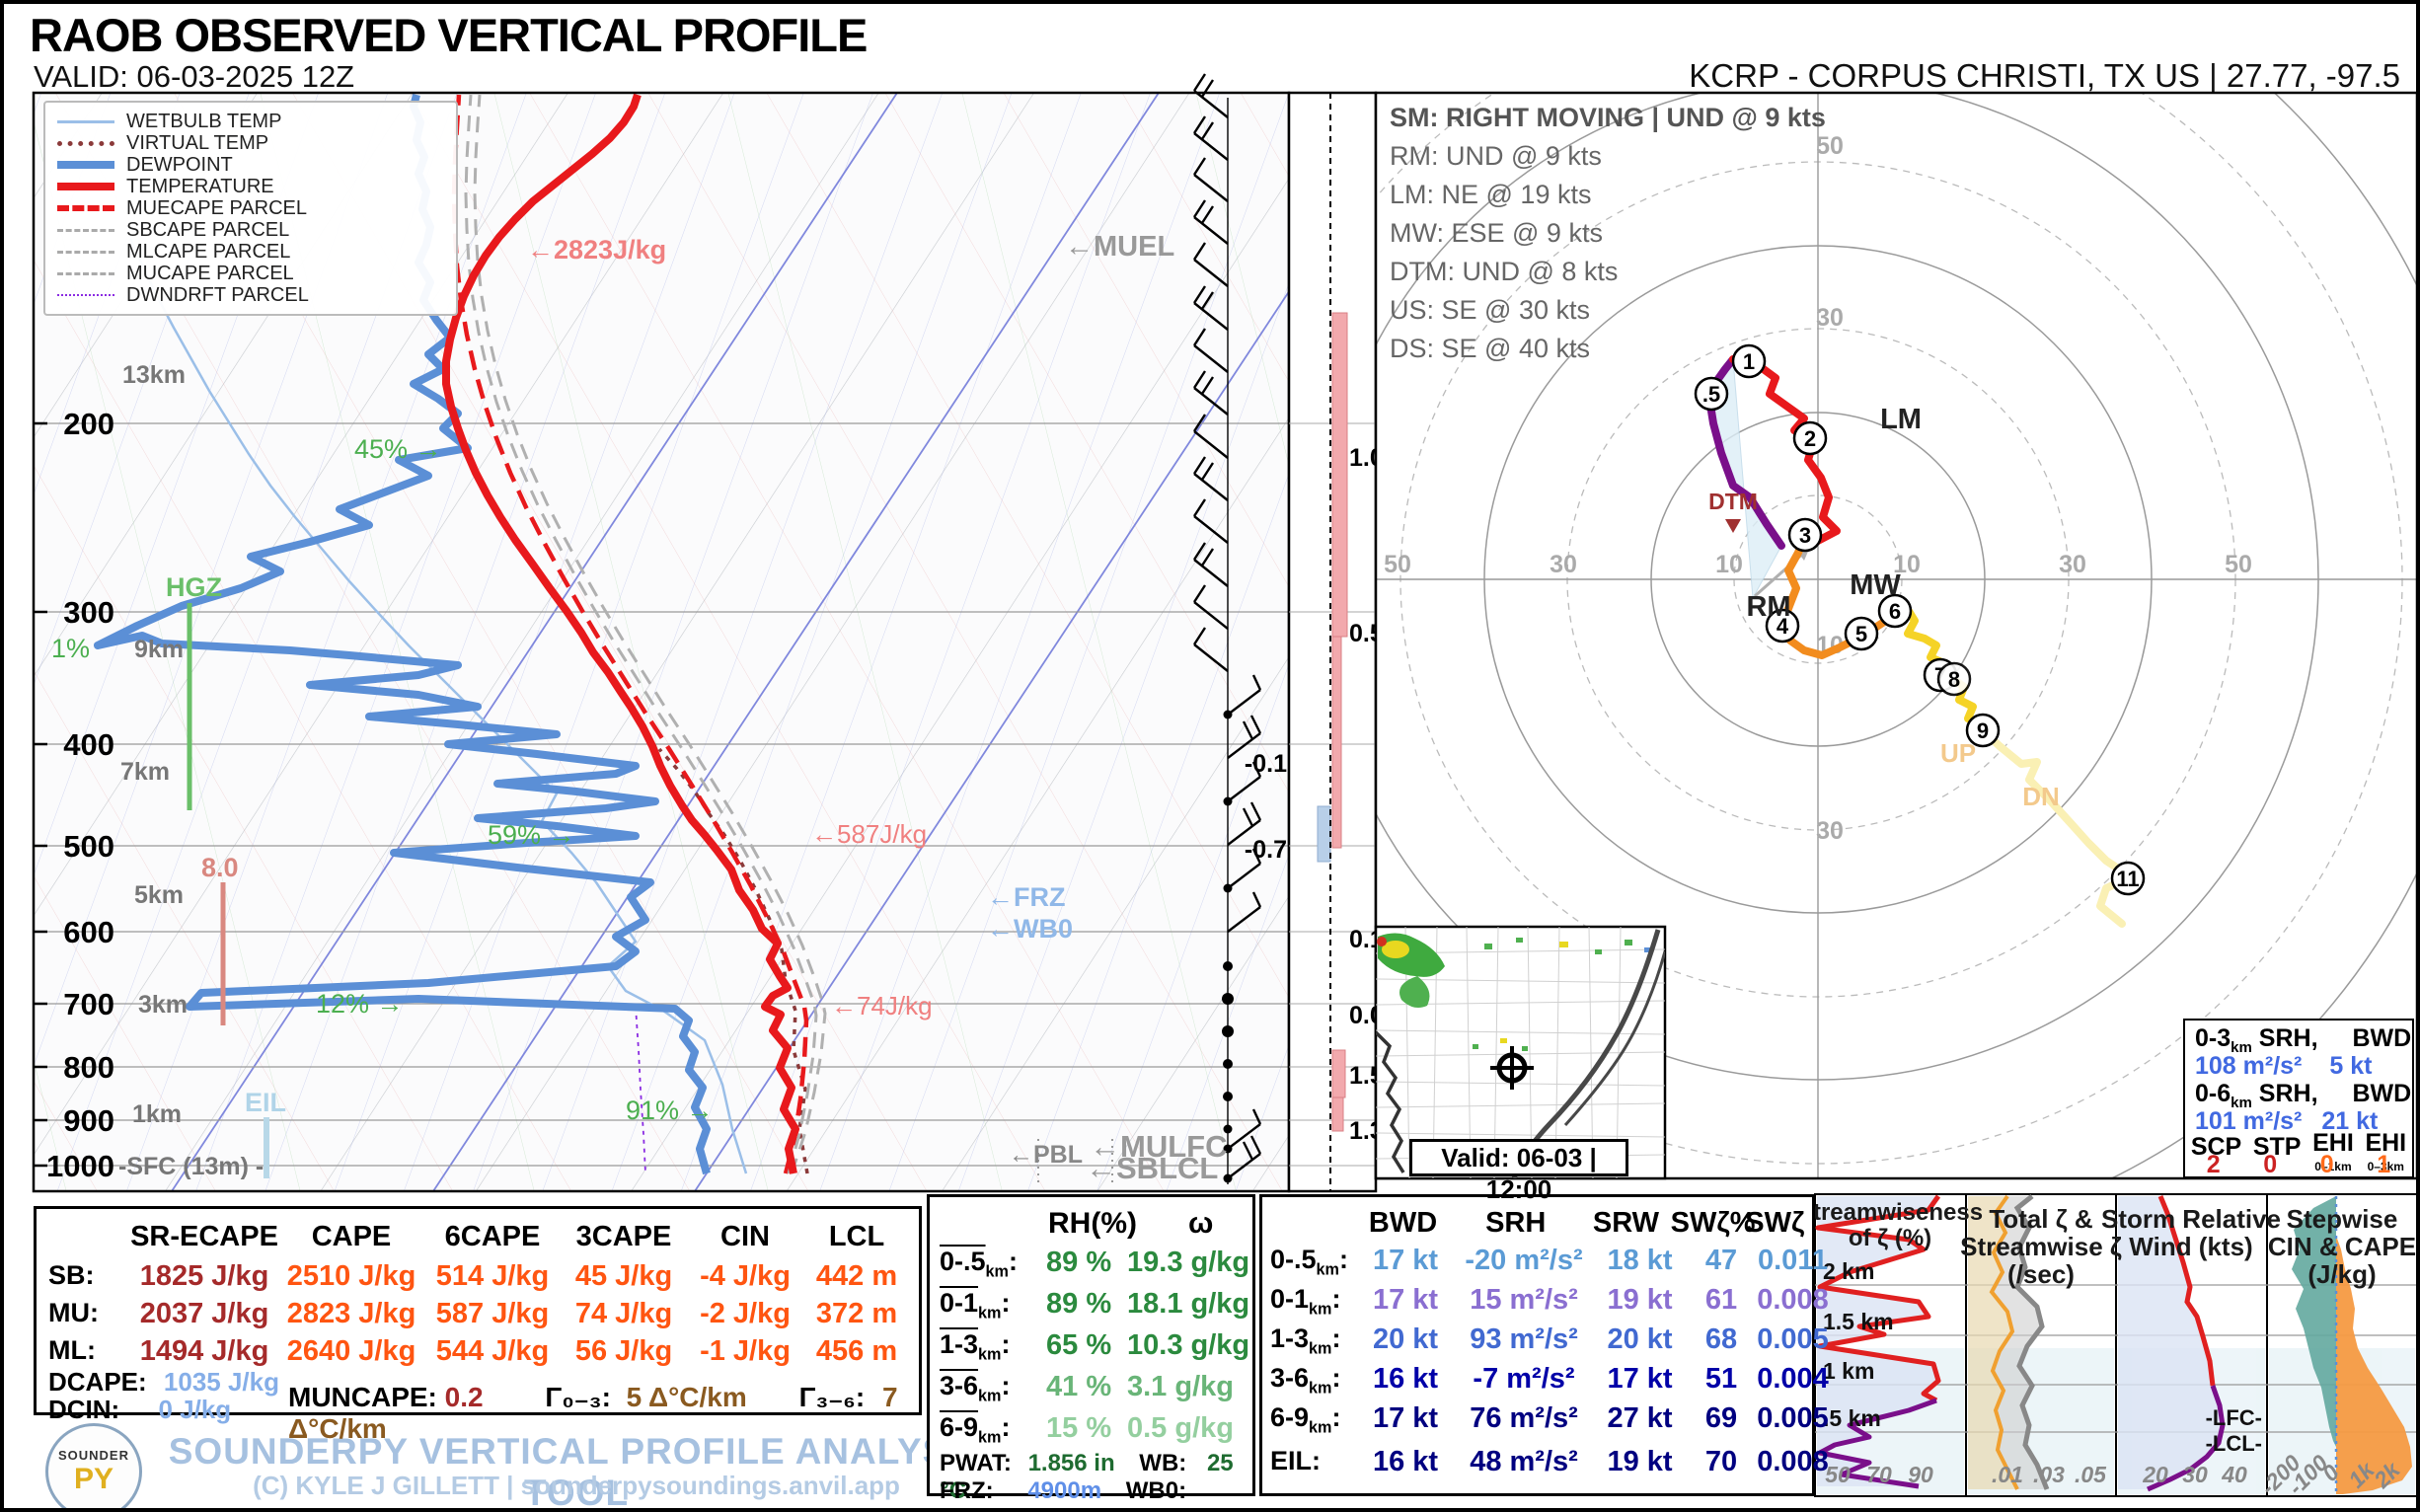  I want to click on mw-info: MW: ESE @ 9 kts, so click(1496, 233).